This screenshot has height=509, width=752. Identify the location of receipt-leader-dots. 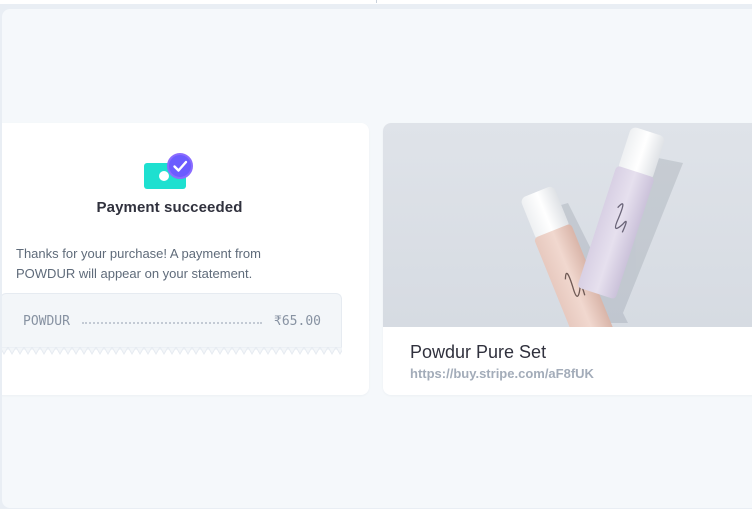
(172, 322).